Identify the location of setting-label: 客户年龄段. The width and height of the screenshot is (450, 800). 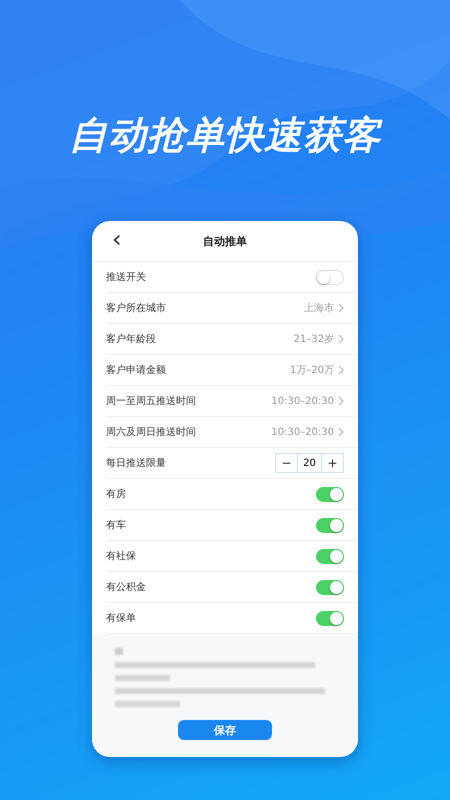
(131, 339).